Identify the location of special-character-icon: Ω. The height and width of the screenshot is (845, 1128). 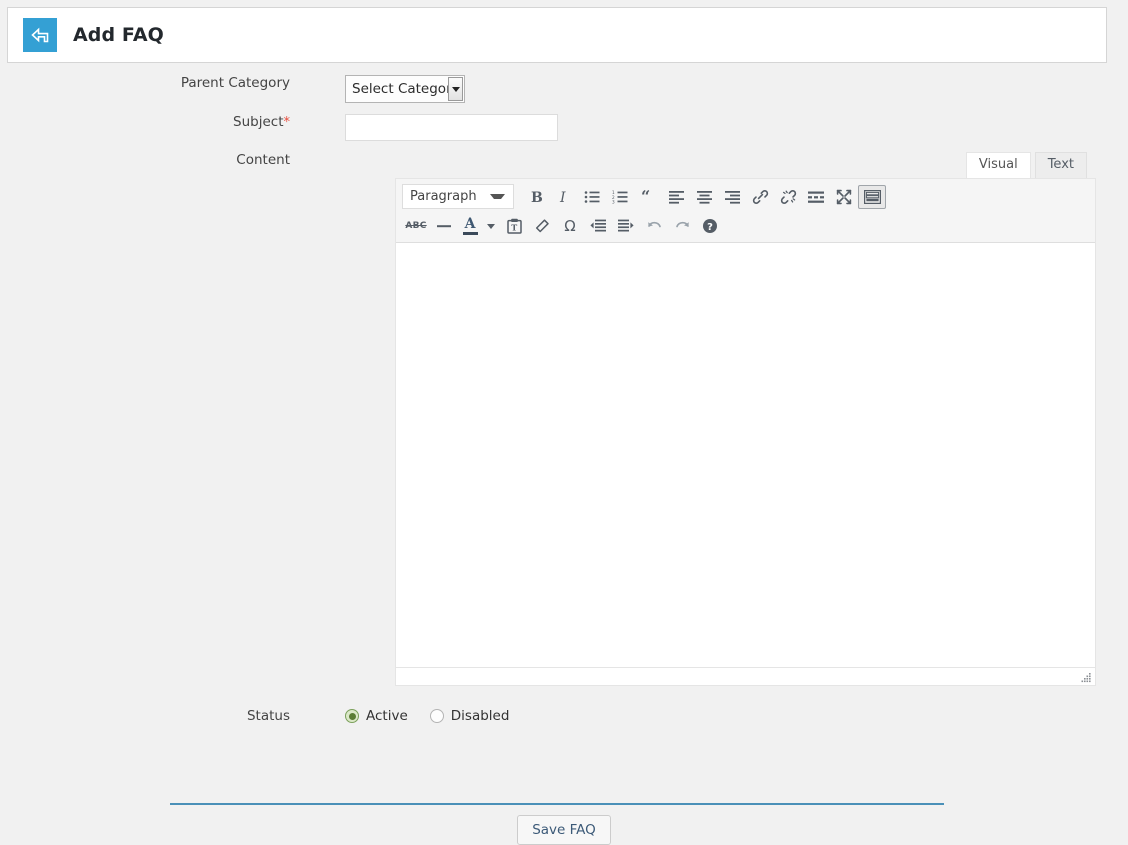
(570, 226).